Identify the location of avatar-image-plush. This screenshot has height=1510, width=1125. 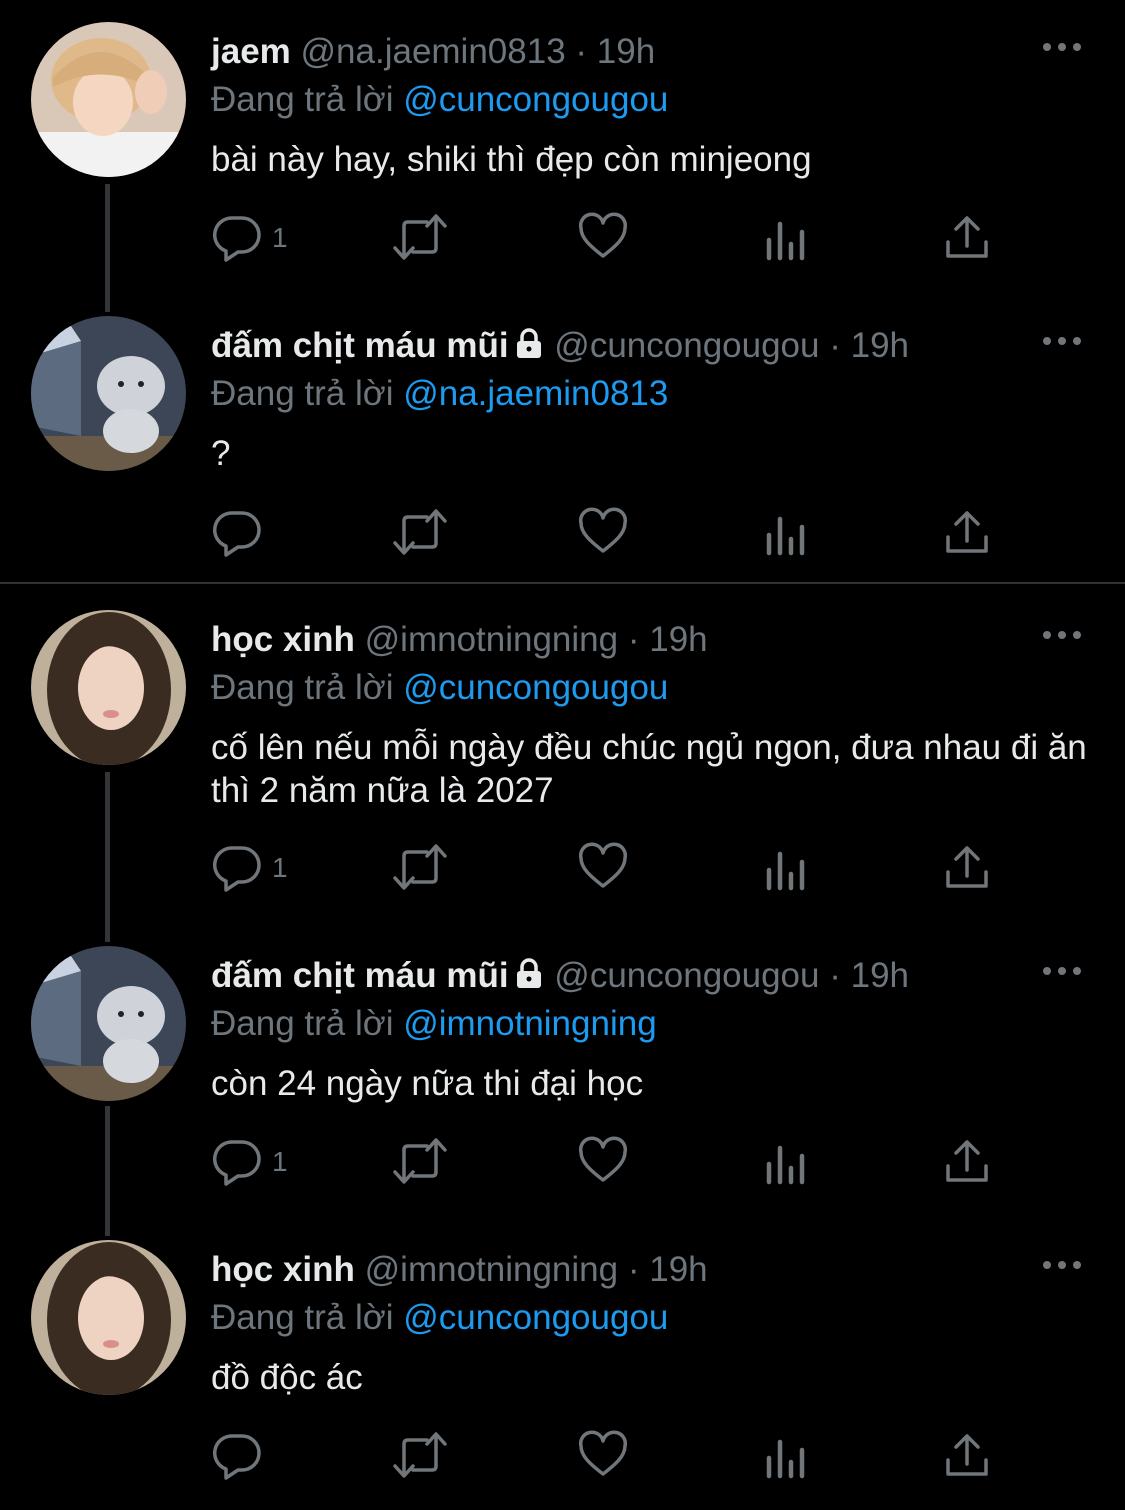
(108, 1023).